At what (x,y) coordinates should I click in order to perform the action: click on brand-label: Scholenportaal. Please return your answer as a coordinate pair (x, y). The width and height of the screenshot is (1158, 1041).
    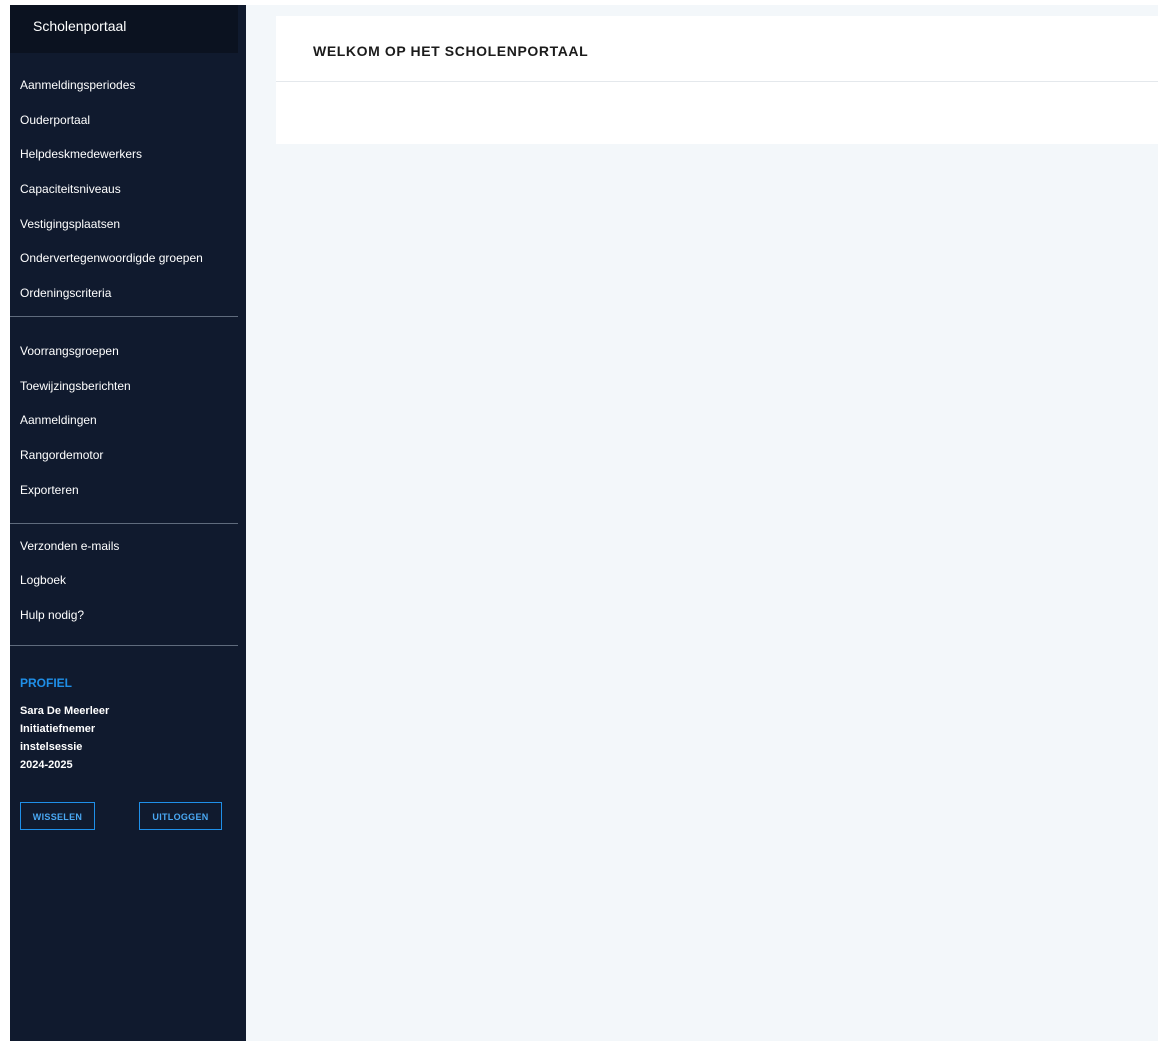
    Looking at the image, I should click on (80, 26).